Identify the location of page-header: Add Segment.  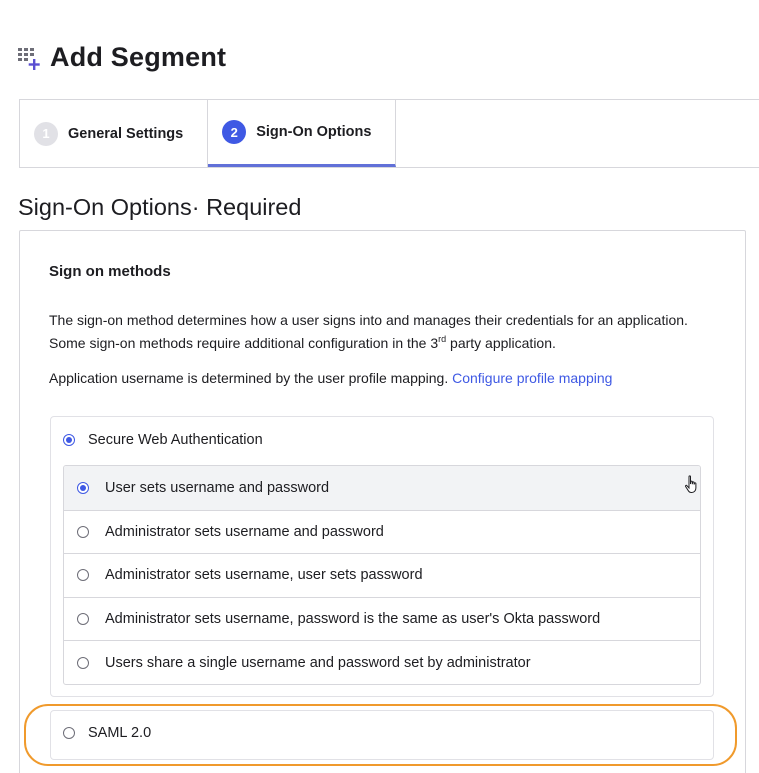
(122, 57).